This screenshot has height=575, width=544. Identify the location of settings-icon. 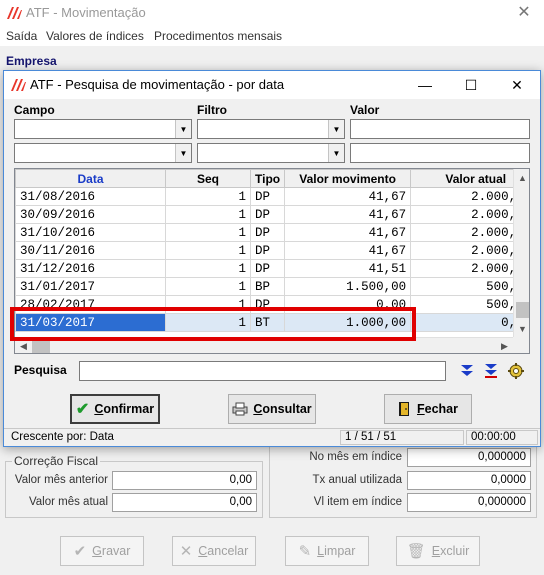
(516, 371).